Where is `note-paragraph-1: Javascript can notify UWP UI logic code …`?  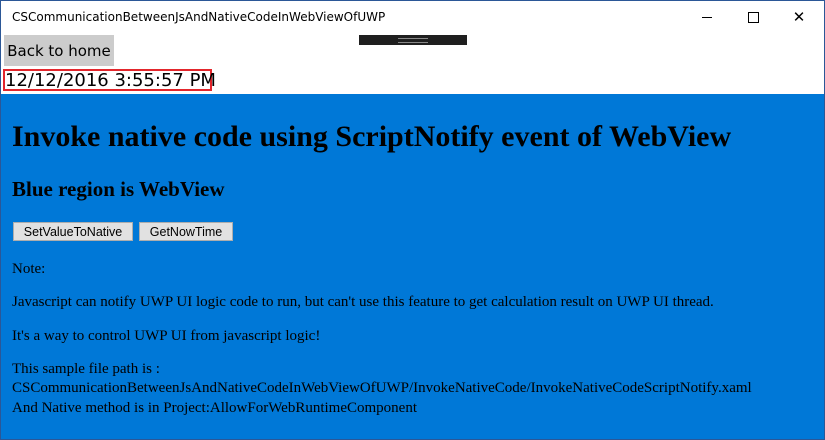
note-paragraph-1: Javascript can notify UWP UI logic code … is located at coordinates (363, 302).